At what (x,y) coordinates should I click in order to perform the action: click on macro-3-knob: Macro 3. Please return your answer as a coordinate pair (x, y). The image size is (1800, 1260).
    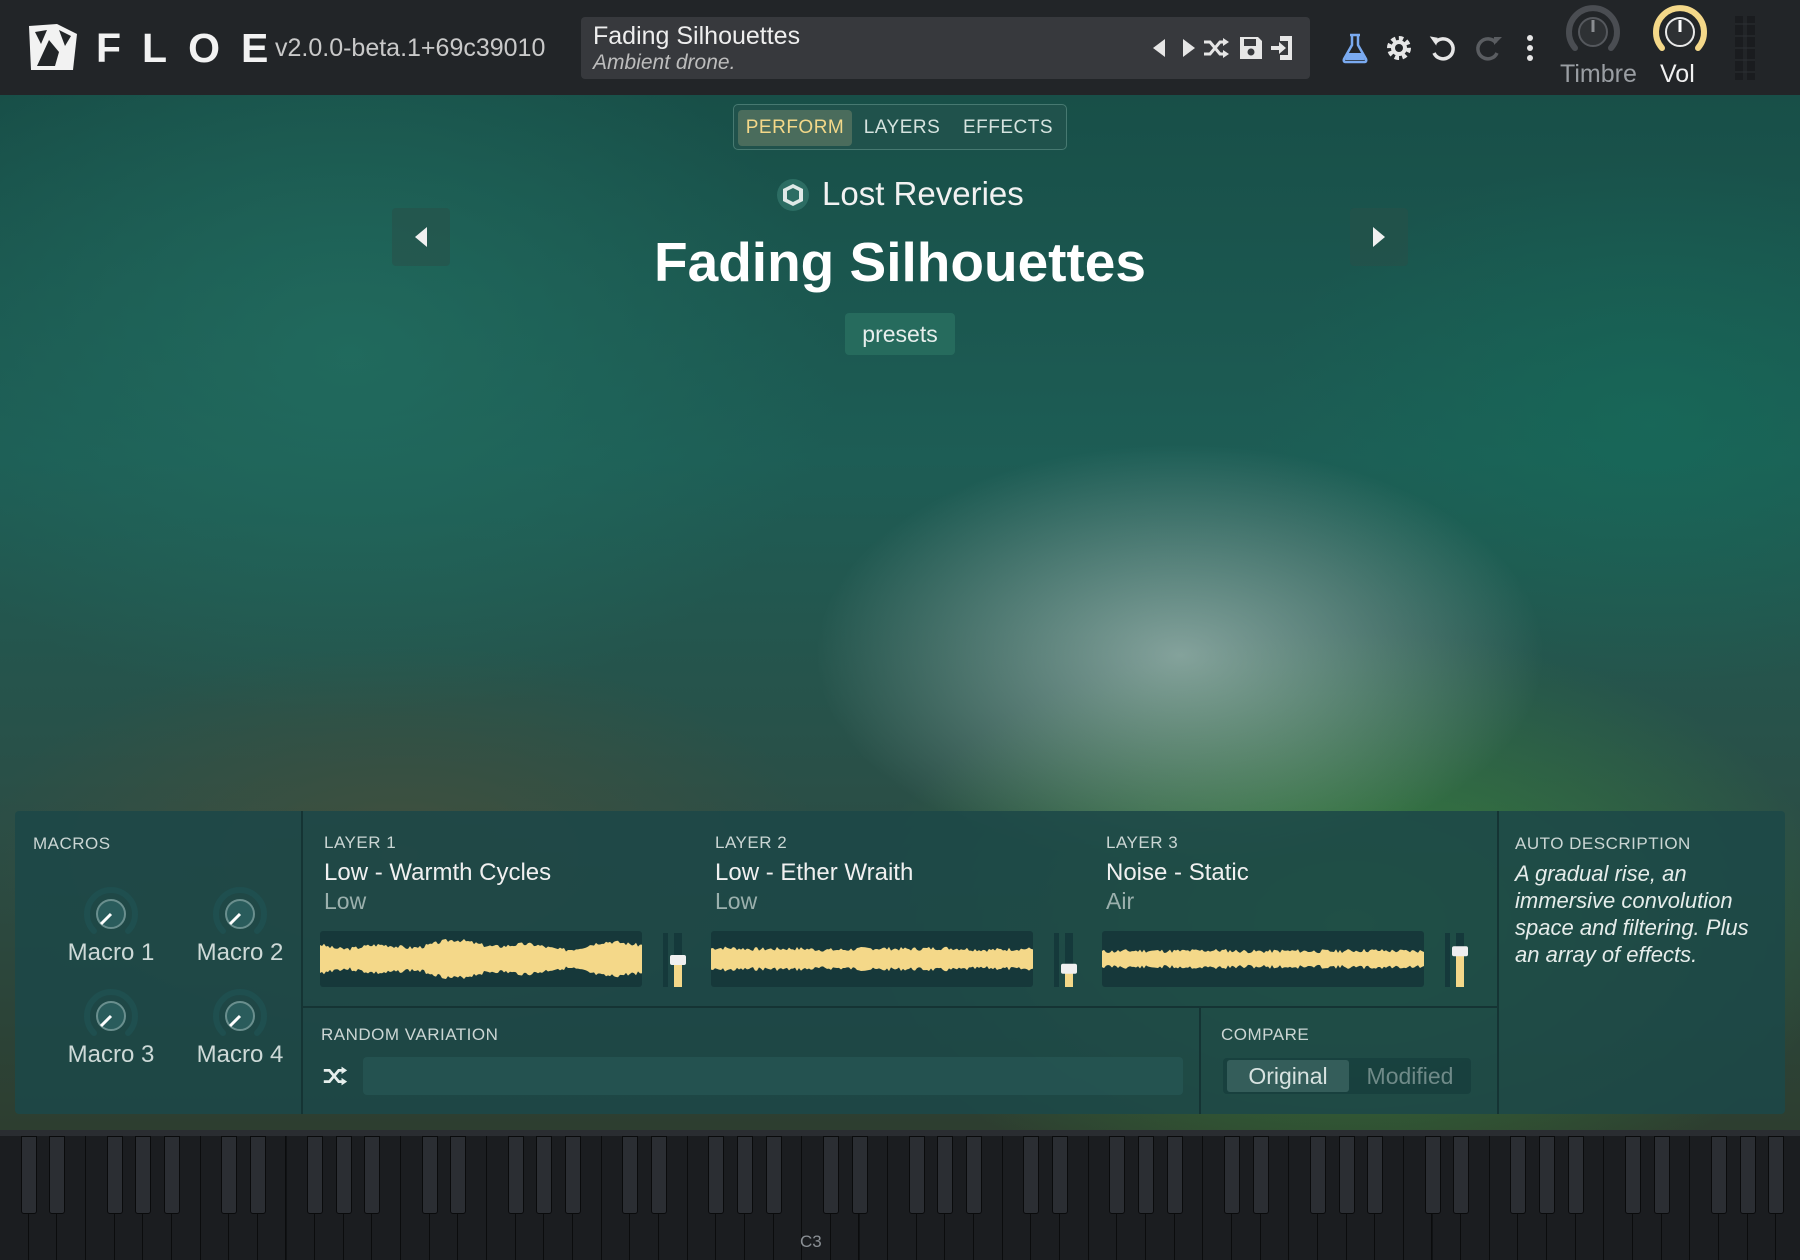
    Looking at the image, I should click on (109, 1037).